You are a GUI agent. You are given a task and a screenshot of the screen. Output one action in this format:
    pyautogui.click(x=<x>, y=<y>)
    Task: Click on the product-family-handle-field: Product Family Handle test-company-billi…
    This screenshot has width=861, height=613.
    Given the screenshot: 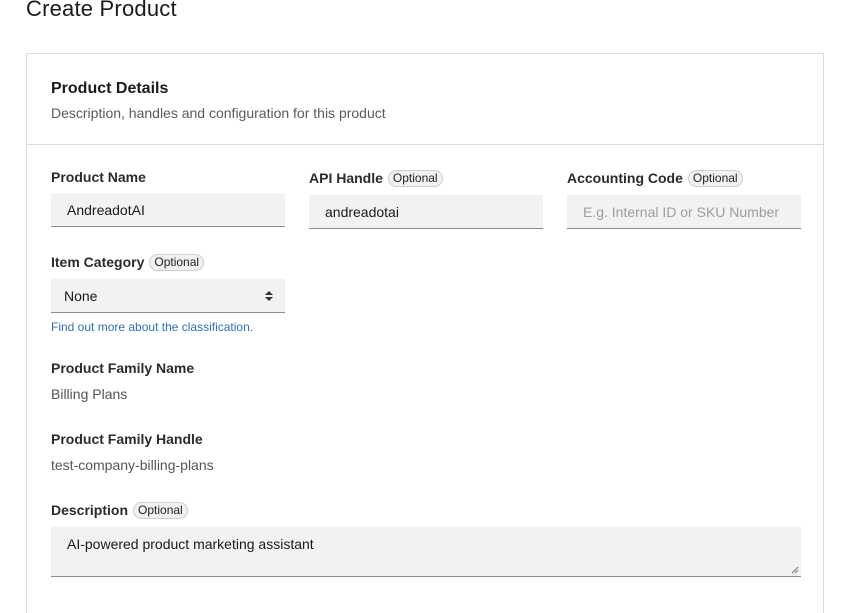 What is the action you would take?
    pyautogui.click(x=132, y=451)
    